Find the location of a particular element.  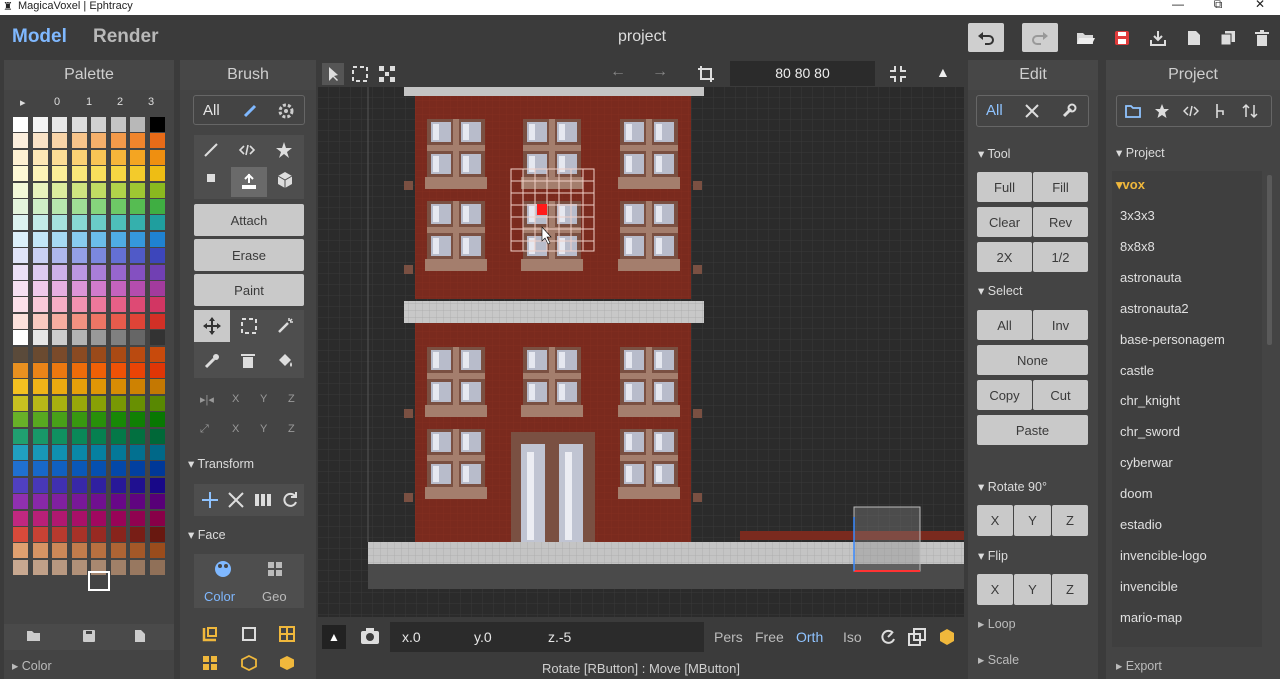

project-item: invencible is located at coordinates (1149, 586).